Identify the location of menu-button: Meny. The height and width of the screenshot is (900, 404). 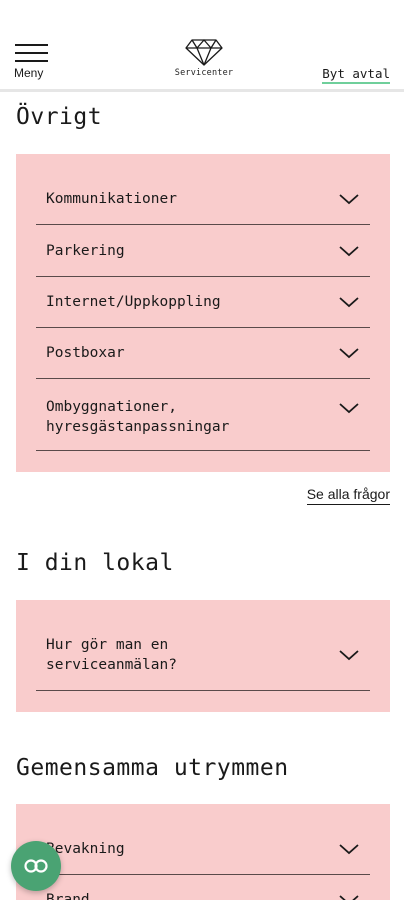
(34, 64).